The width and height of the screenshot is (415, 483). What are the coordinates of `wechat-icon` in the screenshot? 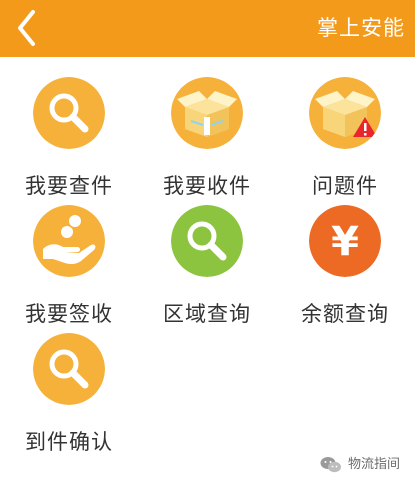 It's located at (330, 465).